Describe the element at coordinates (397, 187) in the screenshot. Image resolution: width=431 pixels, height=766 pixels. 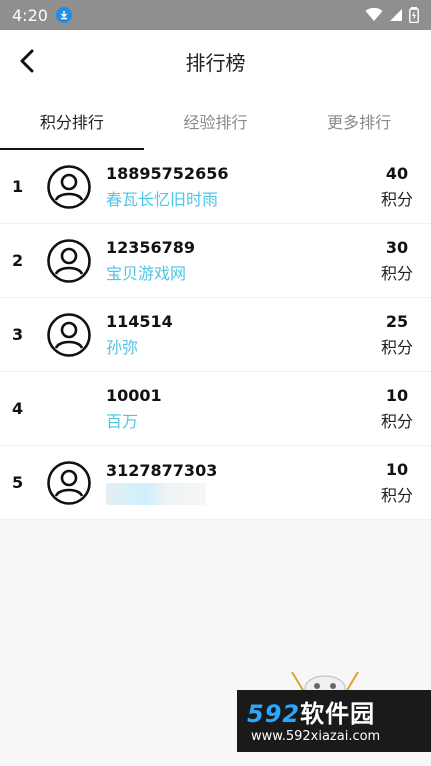
I see `score-block: 40 积分` at that location.